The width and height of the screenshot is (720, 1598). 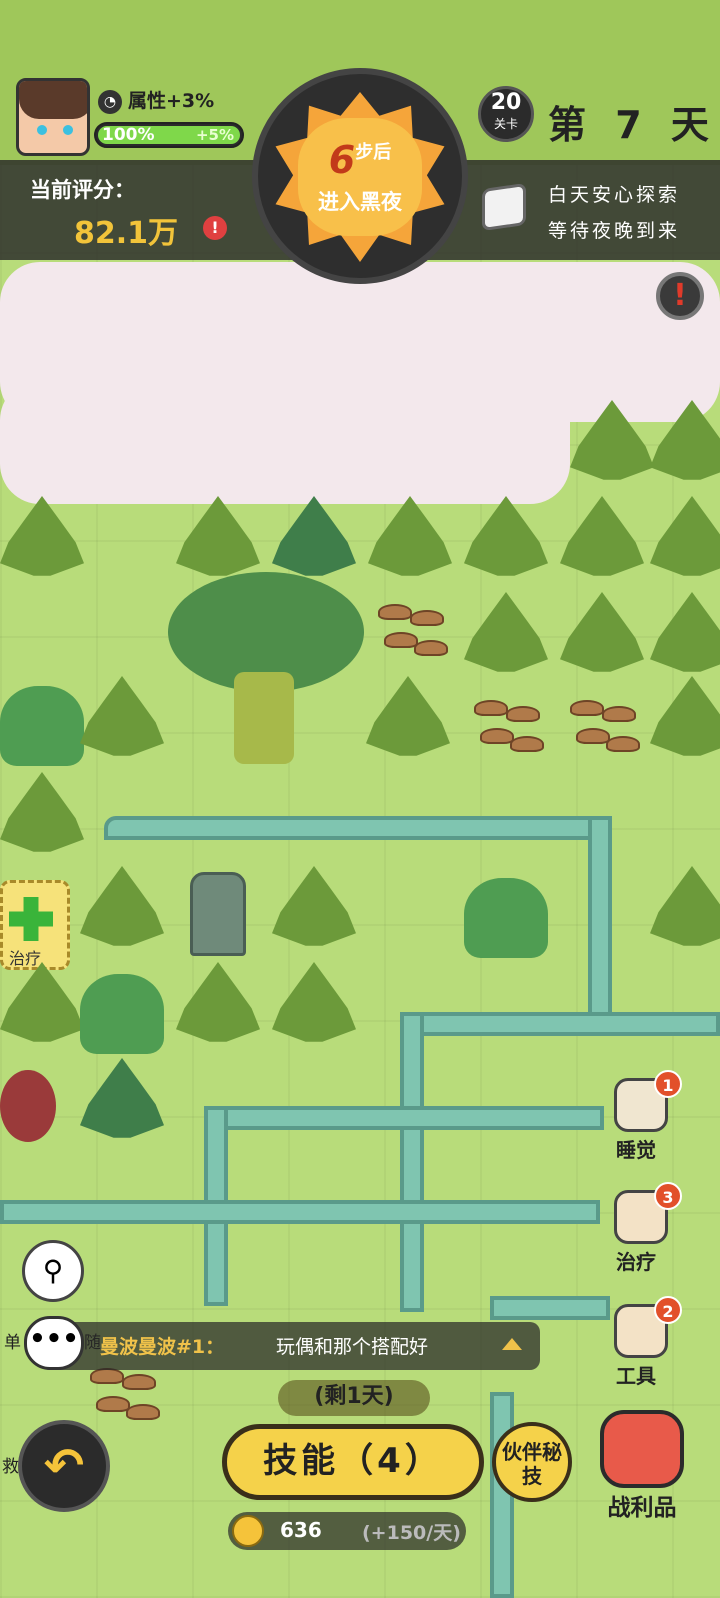 I want to click on back-arrow-icon: ↶, so click(x=64, y=1466).